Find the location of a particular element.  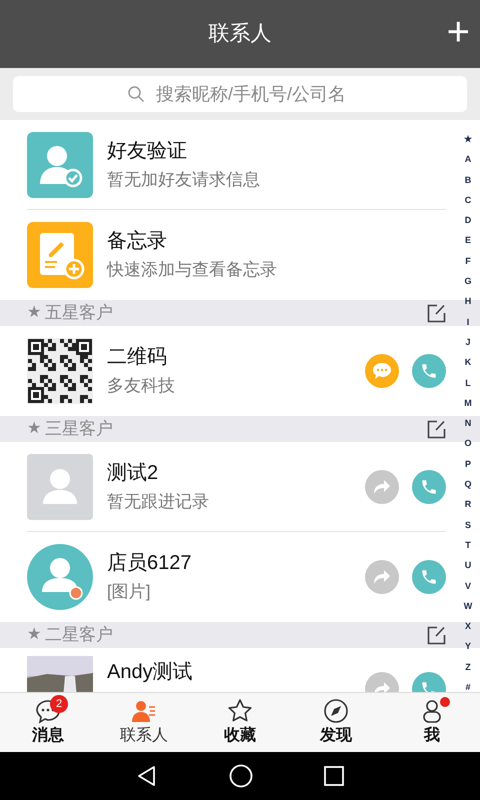

index-letter: ★ is located at coordinates (468, 139).